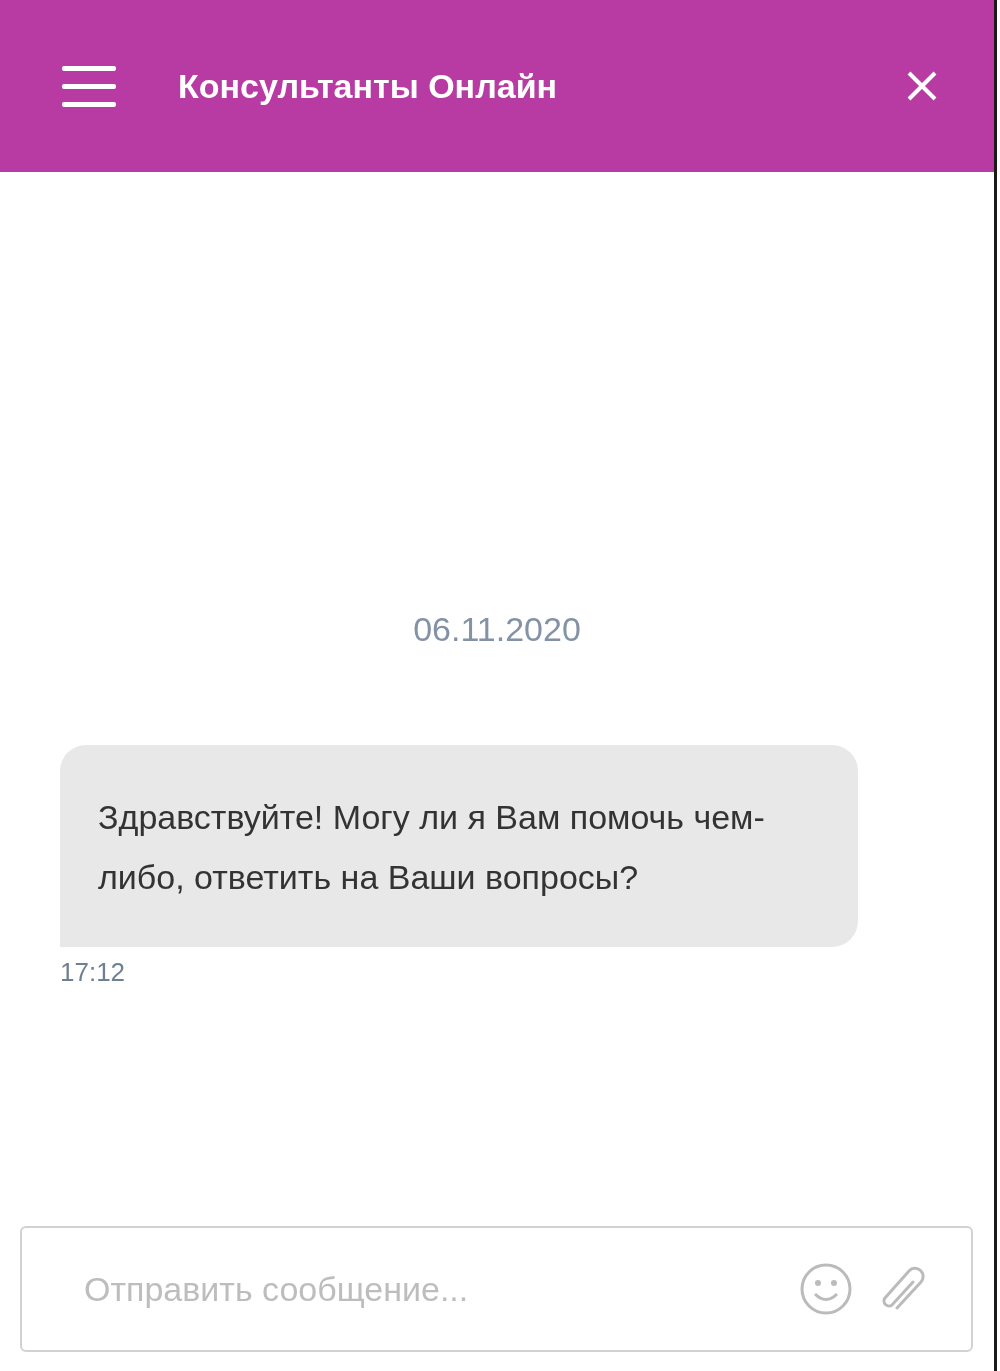 Image resolution: width=1000 pixels, height=1371 pixels. Describe the element at coordinates (459, 846) in the screenshot. I see `message-bubble: Здравствуйте! Могу ли я Вам помочь чем-либо, ответить на Ваши вопросы?` at that location.